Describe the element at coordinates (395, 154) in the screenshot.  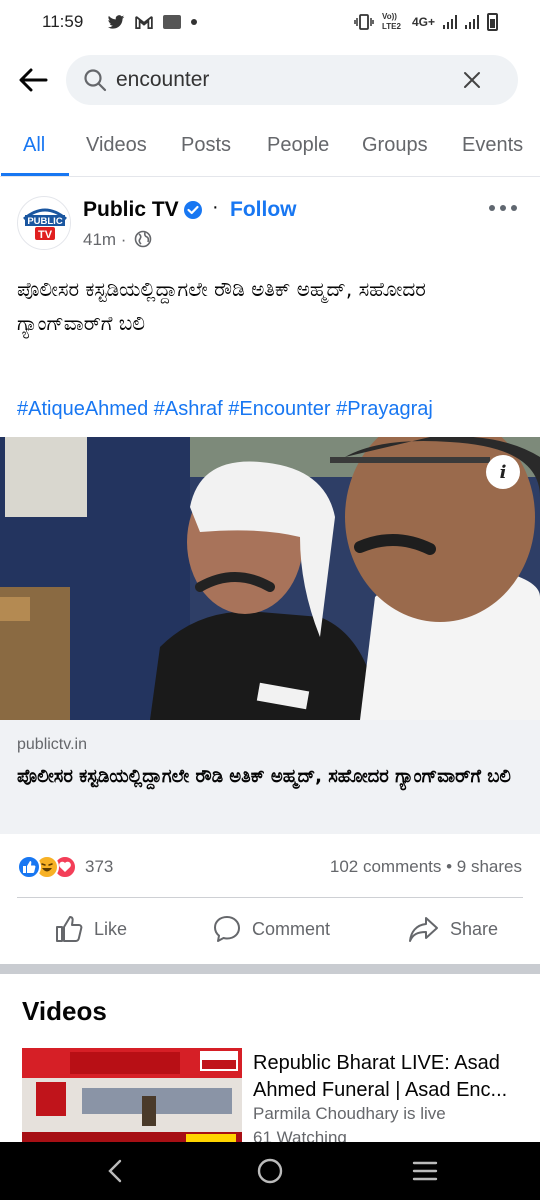
I see `tab-groups: Groups` at that location.